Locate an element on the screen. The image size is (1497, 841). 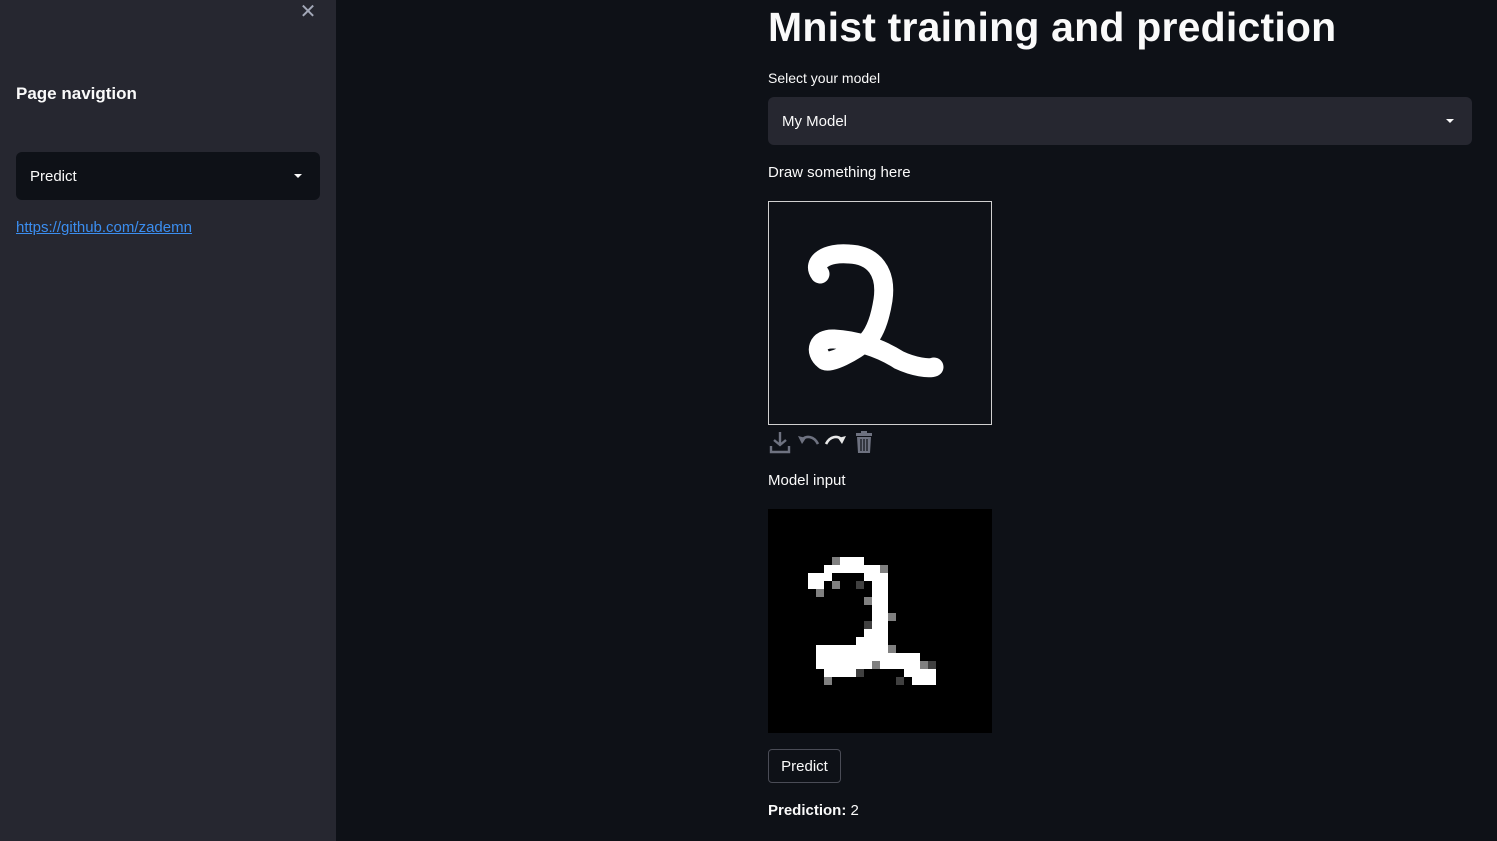
drawing-canvas is located at coordinates (880, 313).